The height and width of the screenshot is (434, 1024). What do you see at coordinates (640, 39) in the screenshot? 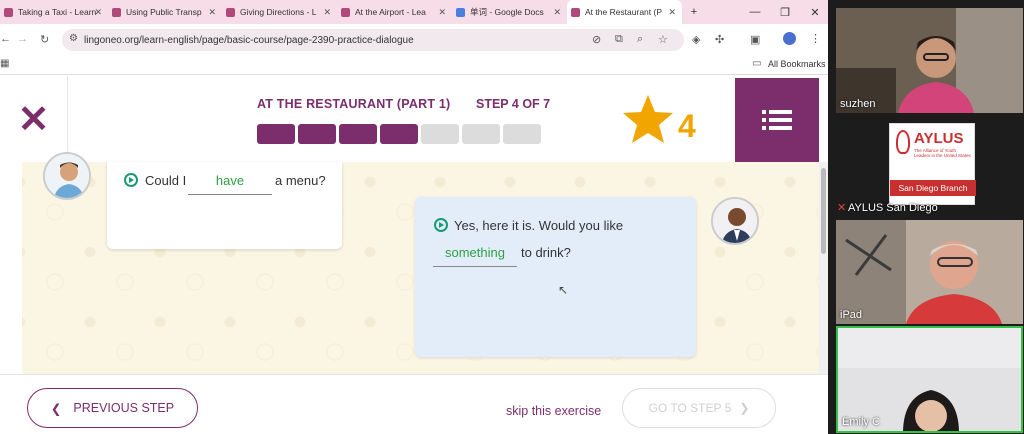
I see `zoom-icon: ⌕` at bounding box center [640, 39].